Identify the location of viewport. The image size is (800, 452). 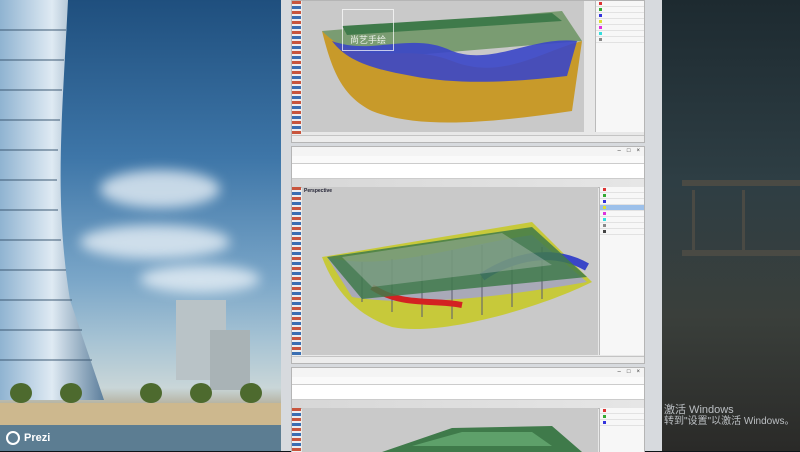
(450, 430).